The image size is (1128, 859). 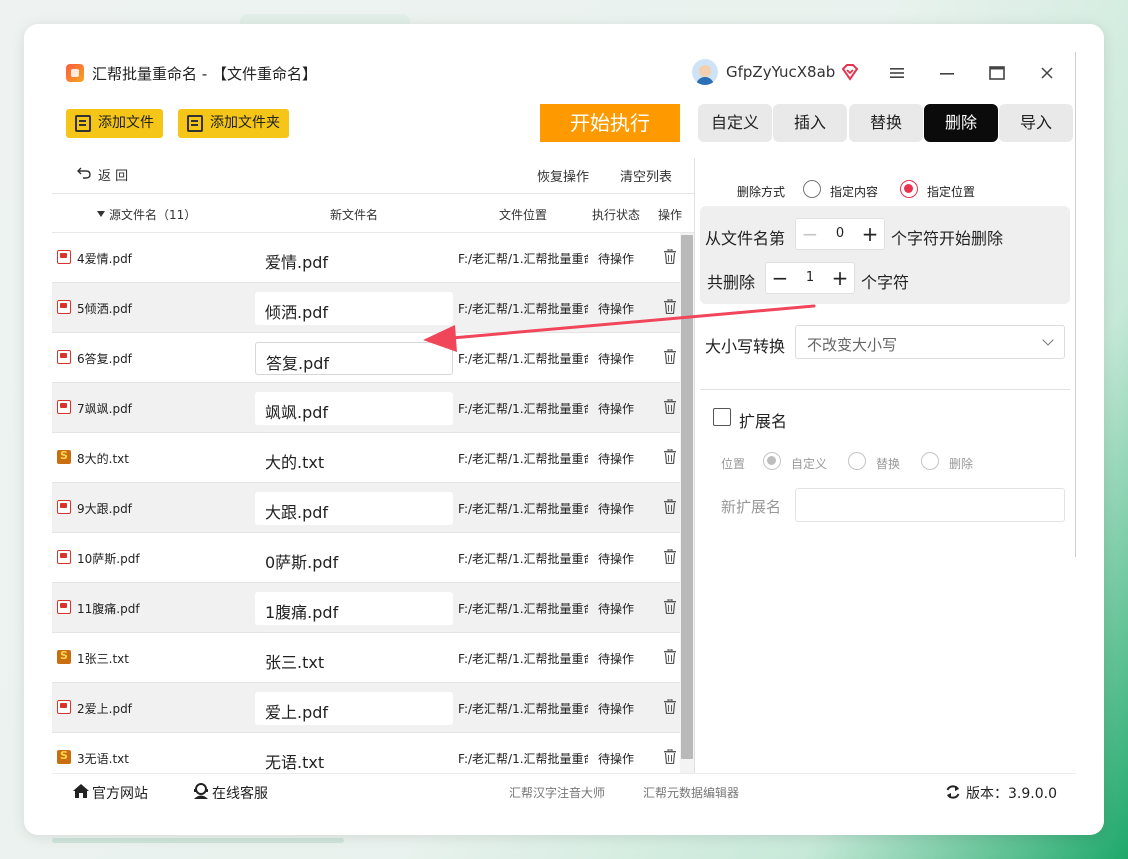 What do you see at coordinates (114, 123) in the screenshot?
I see `add-files-button: 添加文件` at bounding box center [114, 123].